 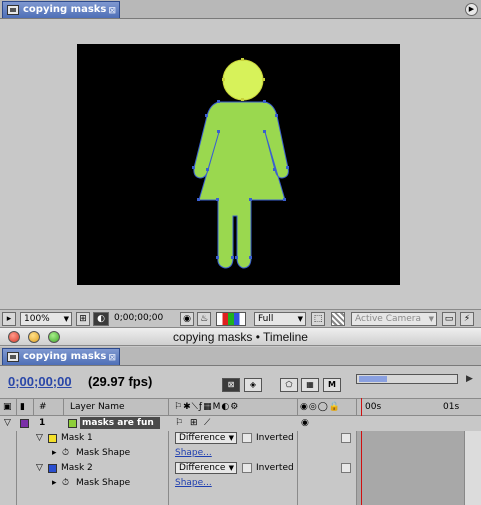 What do you see at coordinates (204, 319) in the screenshot?
I see `show-snapshot-icon: ♨` at bounding box center [204, 319].